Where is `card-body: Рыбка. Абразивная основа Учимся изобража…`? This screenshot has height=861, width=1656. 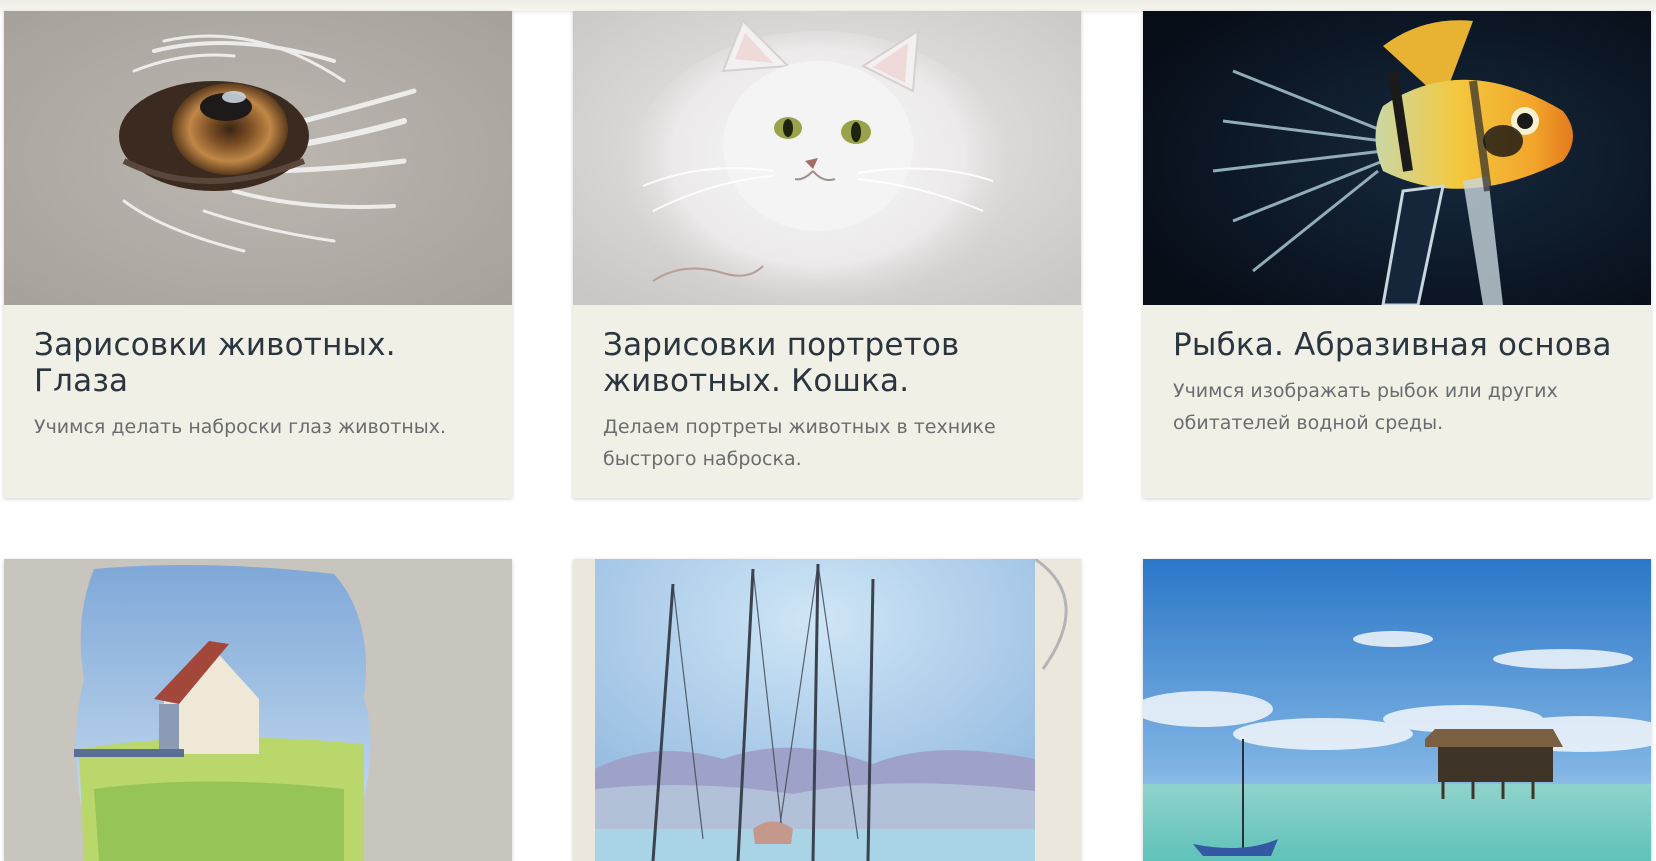
card-body: Рыбка. Абразивная основа Учимся изобража… is located at coordinates (1397, 401).